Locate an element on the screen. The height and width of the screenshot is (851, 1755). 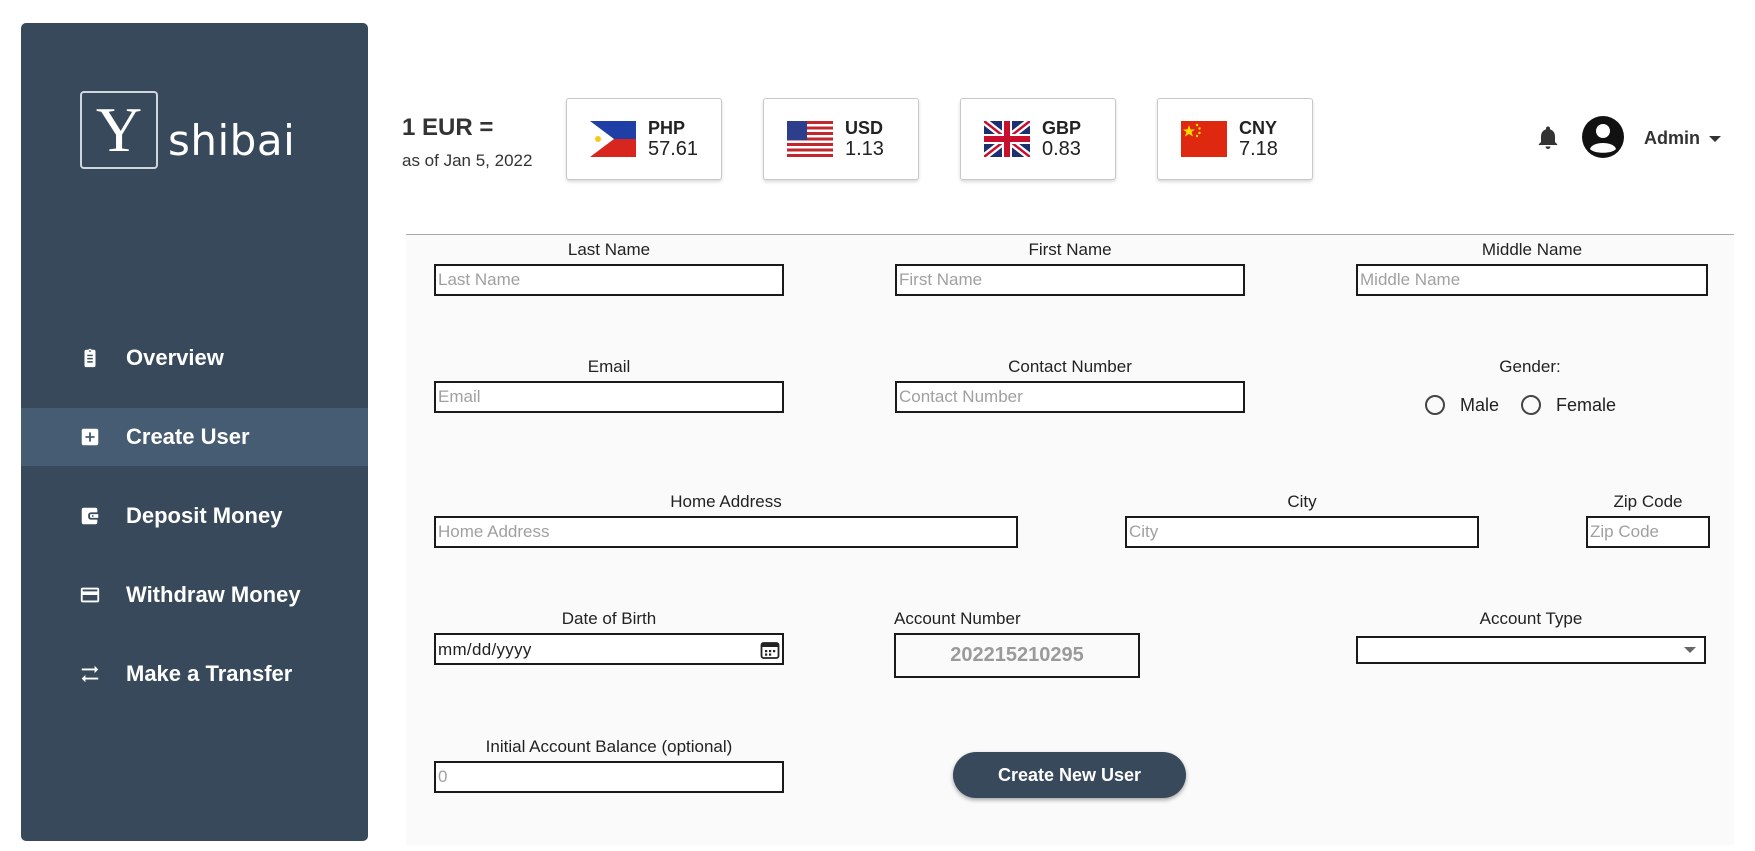
rate-card-usd: USD 1.13 is located at coordinates (841, 139).